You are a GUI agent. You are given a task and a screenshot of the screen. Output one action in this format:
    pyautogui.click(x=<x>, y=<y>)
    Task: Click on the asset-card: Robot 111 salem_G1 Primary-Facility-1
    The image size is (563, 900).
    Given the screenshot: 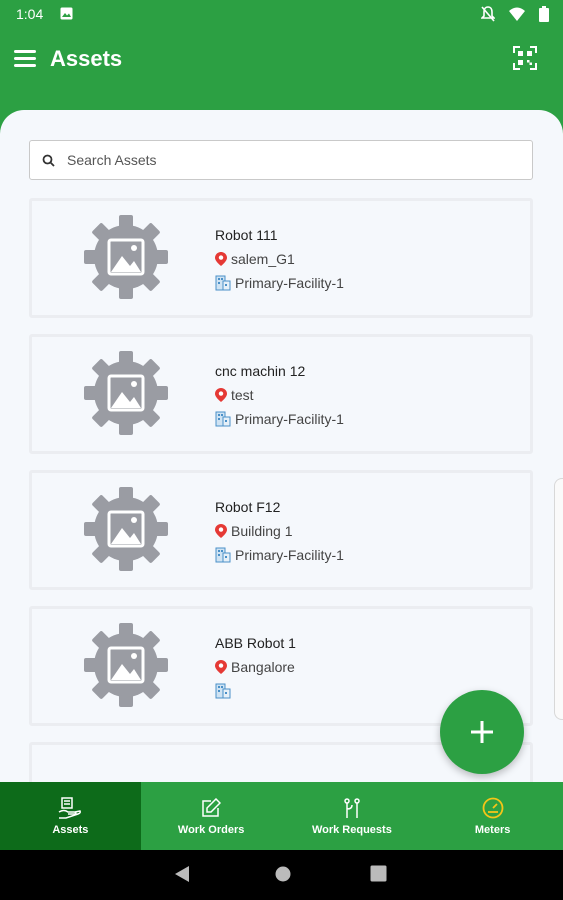 What is the action you would take?
    pyautogui.click(x=281, y=258)
    